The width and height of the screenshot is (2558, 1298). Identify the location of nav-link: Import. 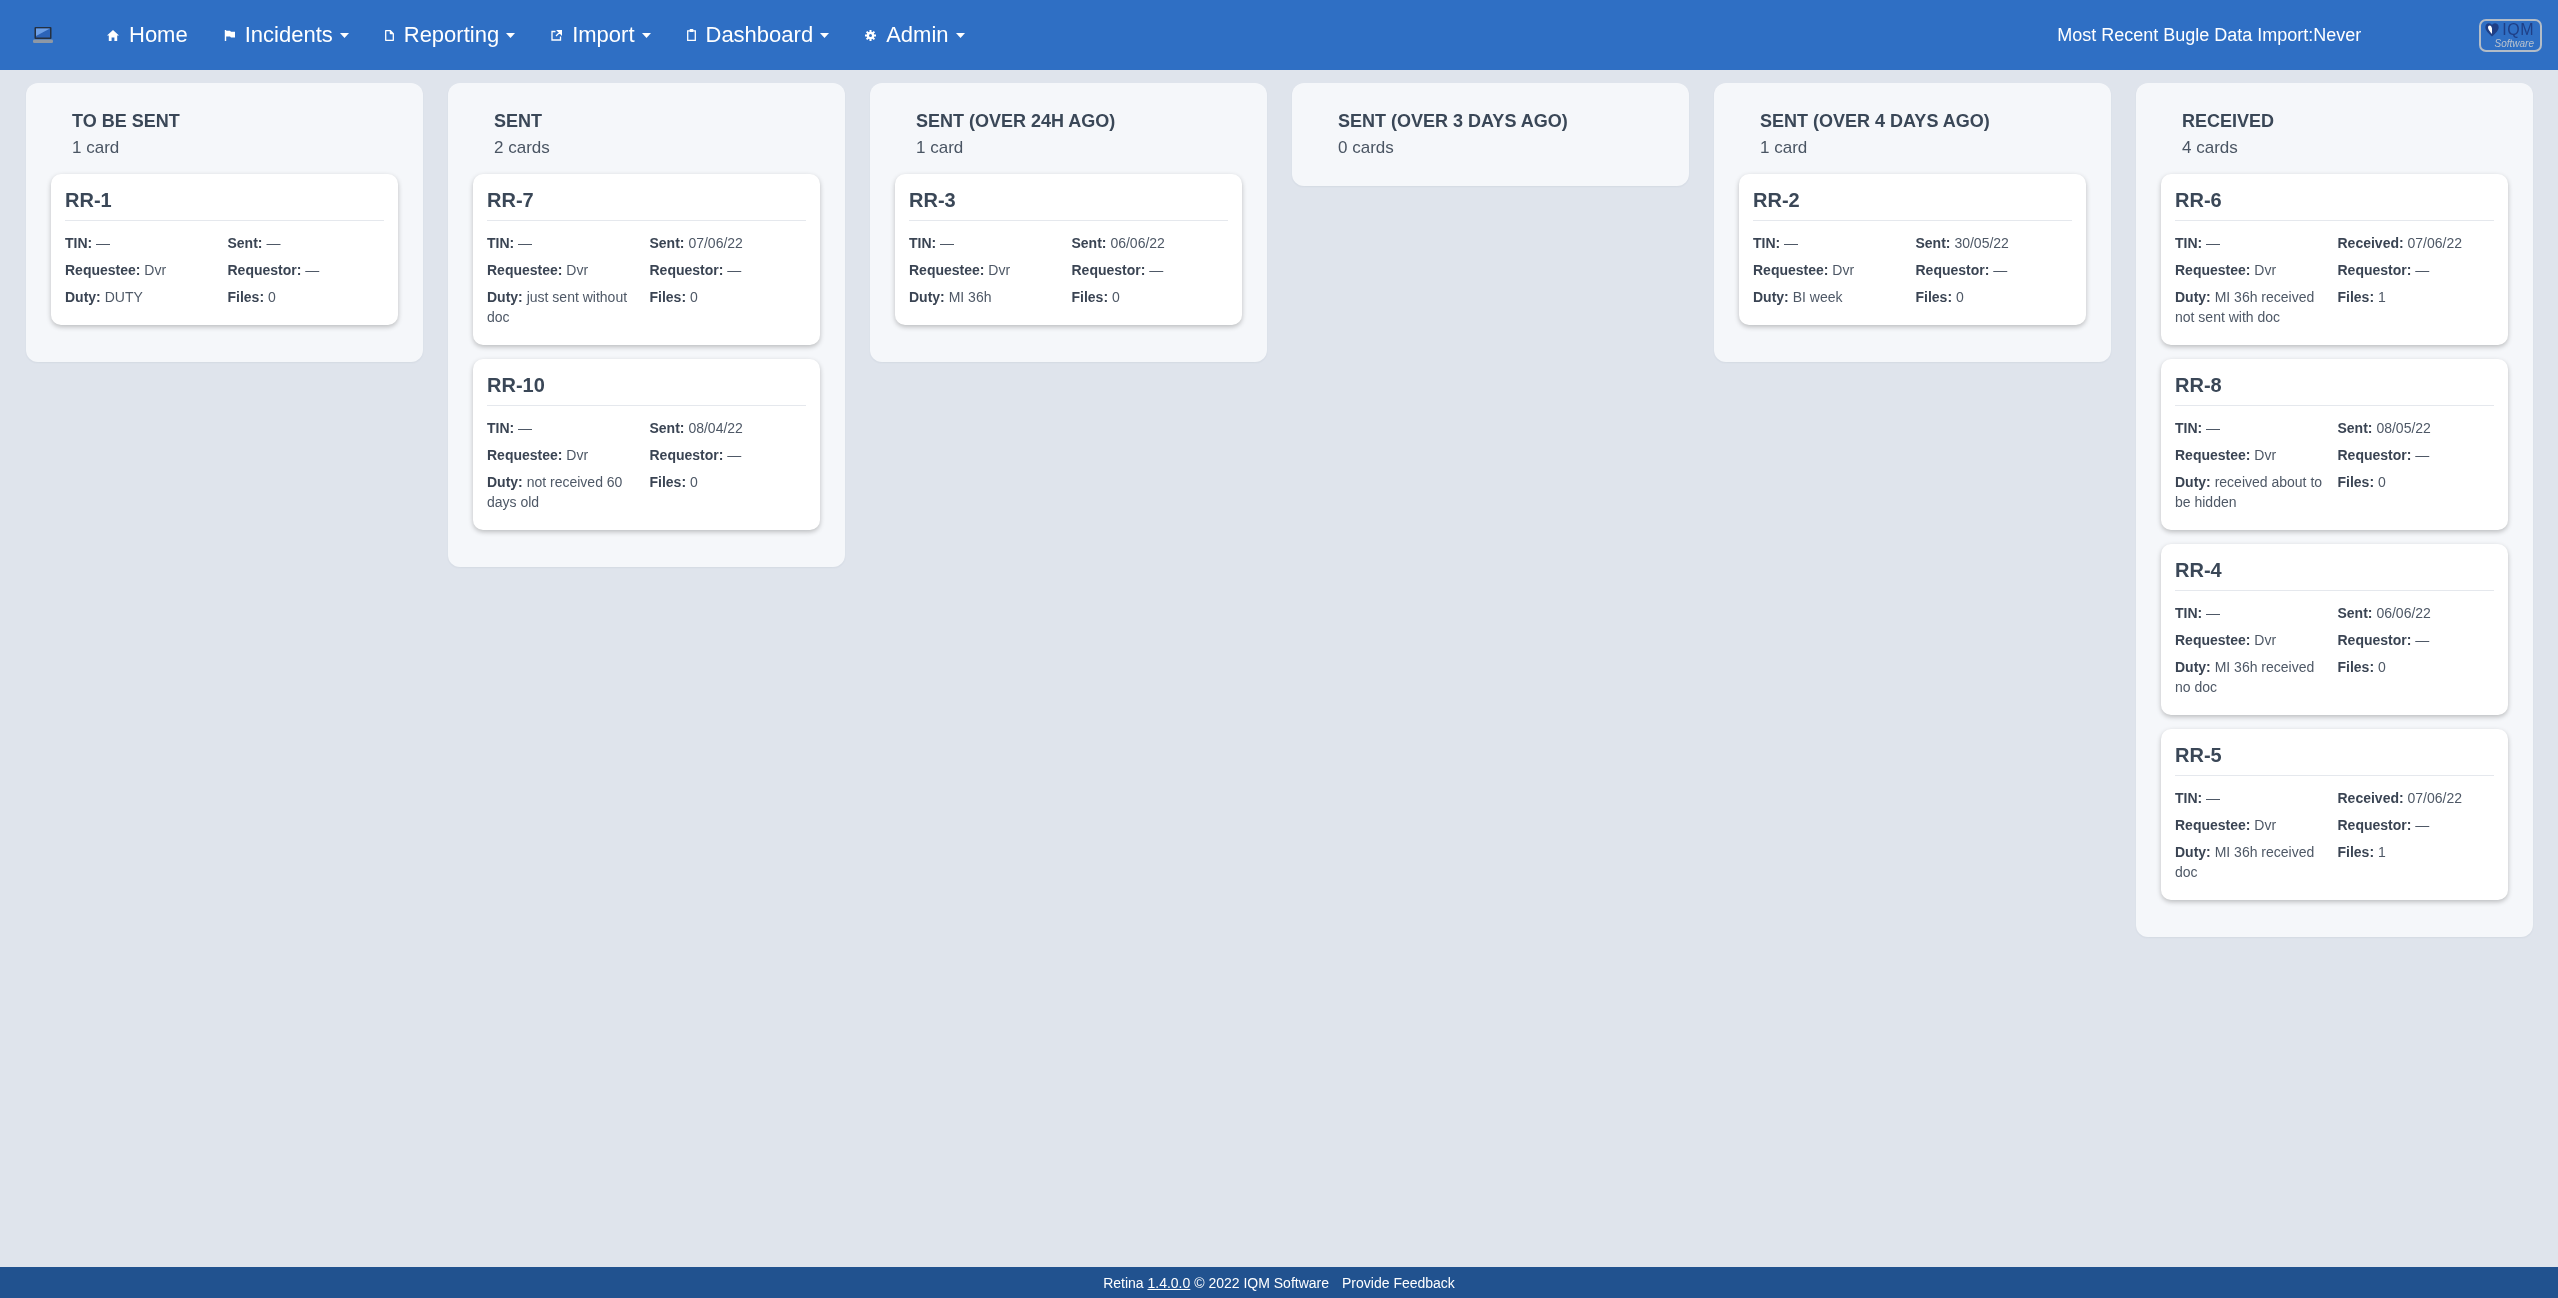
(601, 35).